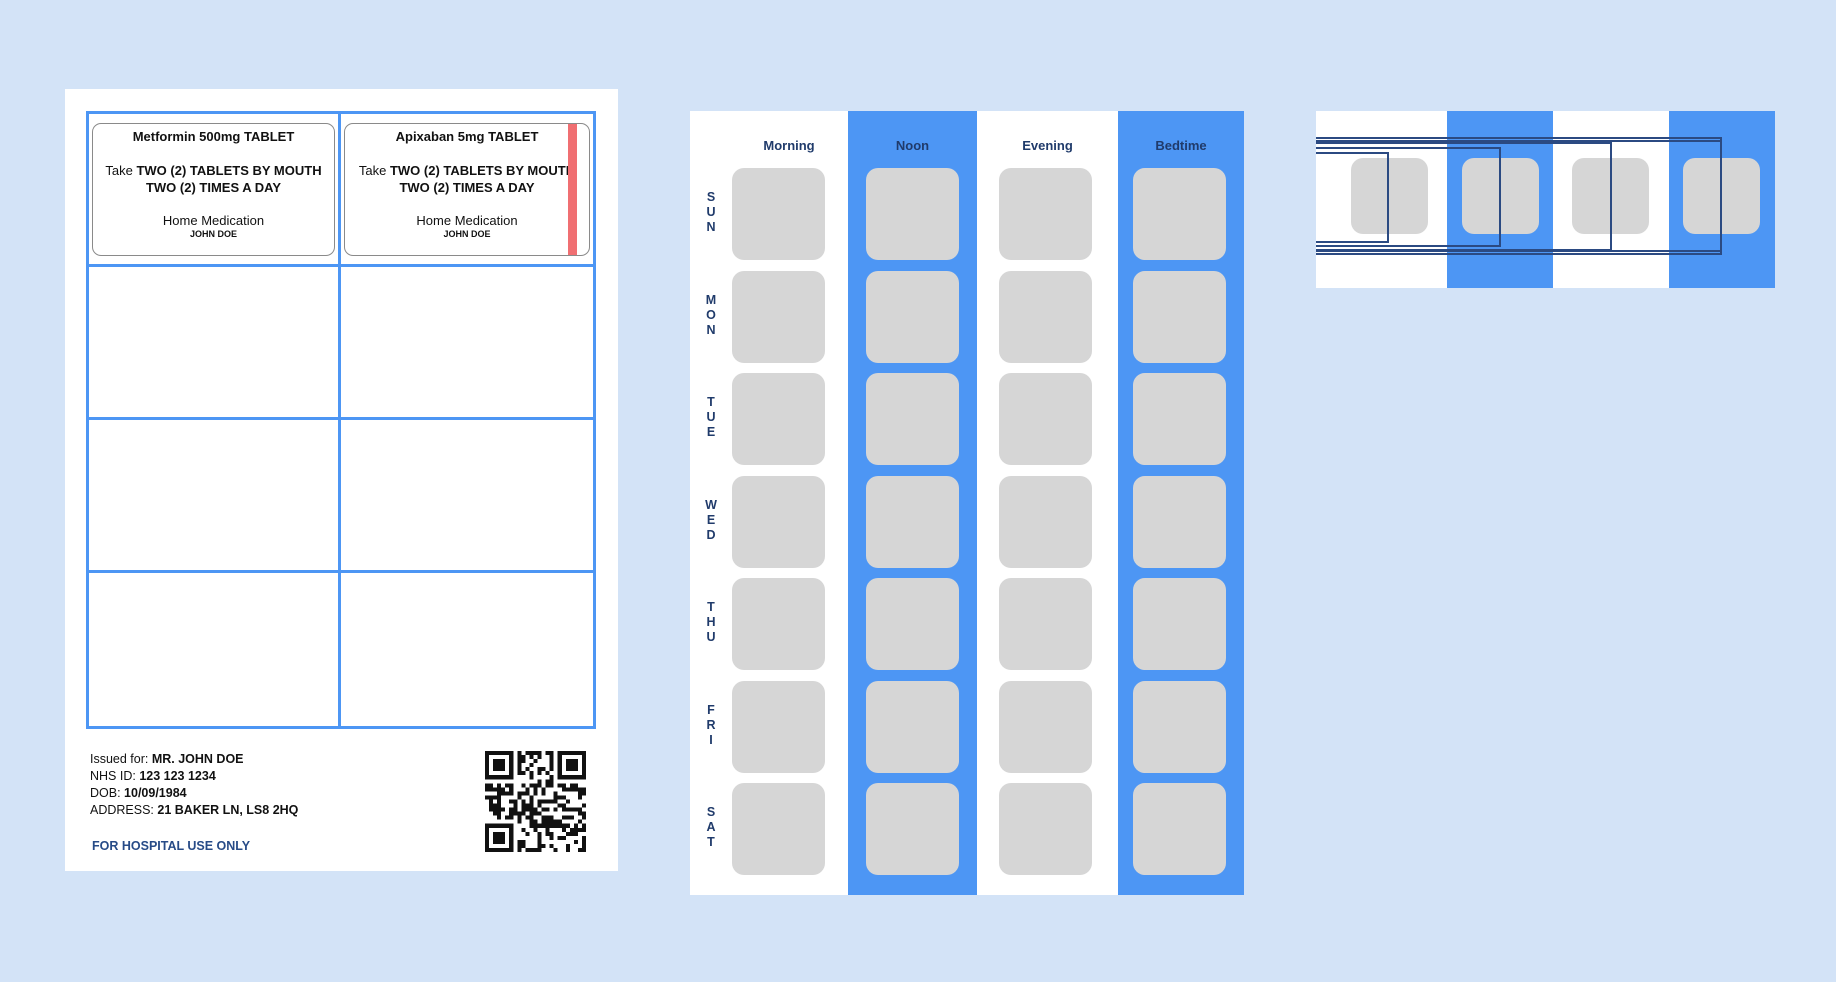 The image size is (1836, 982). Describe the element at coordinates (467, 136) in the screenshot. I see `medication-name: Apixaban 5mg TABLET` at that location.